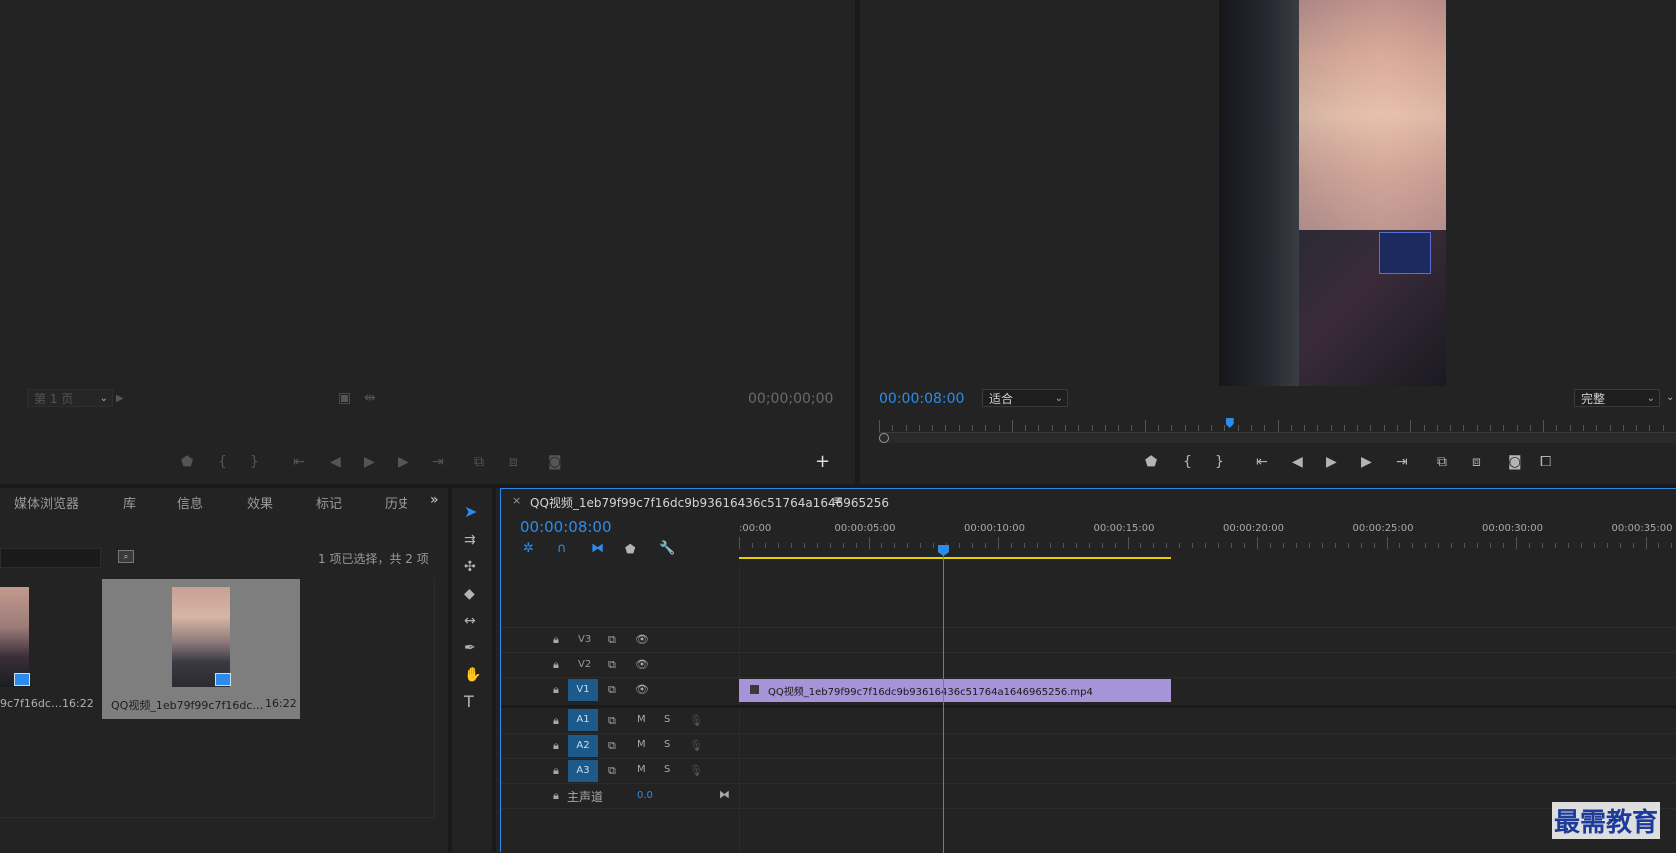 The image size is (1676, 853). I want to click on track-select-tool-icon: ⇉, so click(470, 540).